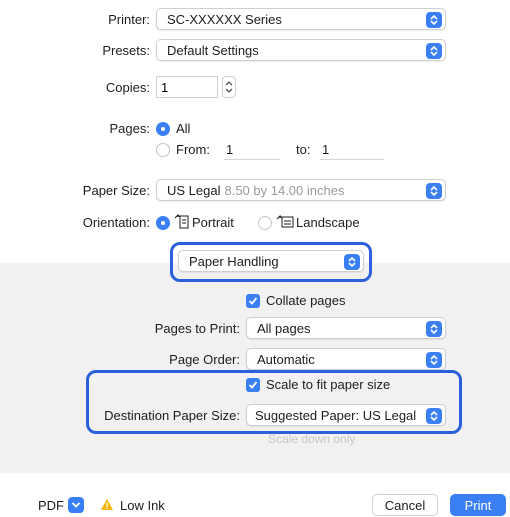 The image size is (510, 517). What do you see at coordinates (107, 506) in the screenshot?
I see `warning-icon` at bounding box center [107, 506].